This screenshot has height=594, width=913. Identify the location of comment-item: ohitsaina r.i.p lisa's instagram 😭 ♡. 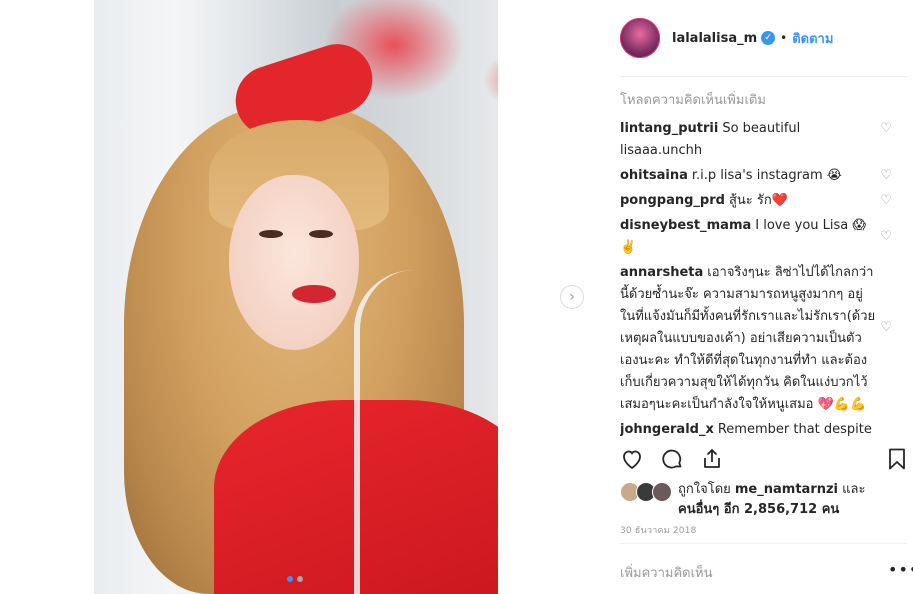
(760, 176).